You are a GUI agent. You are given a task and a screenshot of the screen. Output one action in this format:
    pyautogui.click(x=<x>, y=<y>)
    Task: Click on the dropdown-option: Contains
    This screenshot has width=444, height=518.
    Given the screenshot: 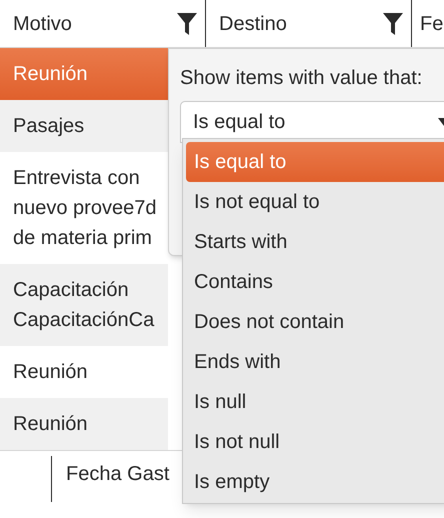 What is the action you would take?
    pyautogui.click(x=315, y=282)
    